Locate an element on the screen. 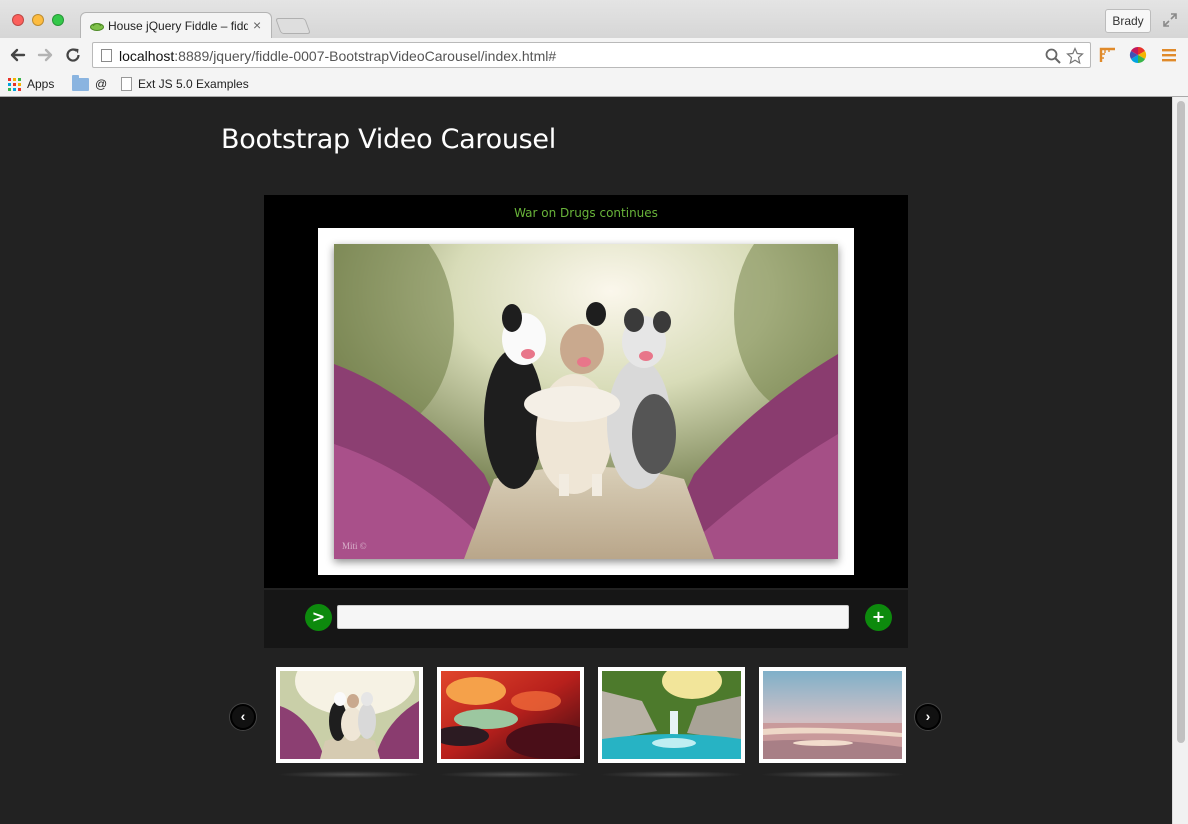 The height and width of the screenshot is (824, 1188). window-minimize-button is located at coordinates (38, 20).